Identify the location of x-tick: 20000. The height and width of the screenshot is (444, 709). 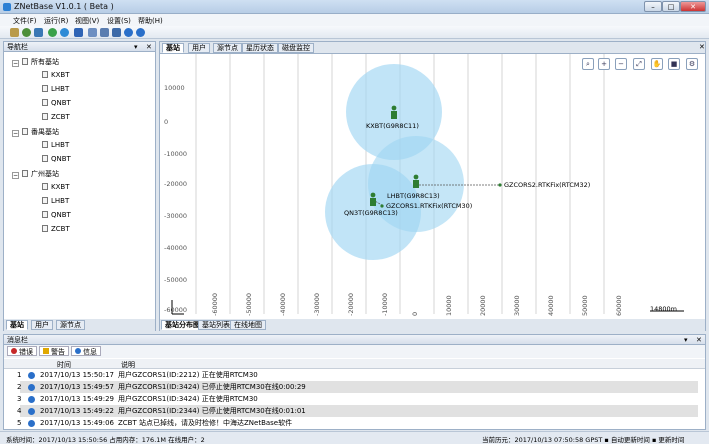
(483, 305).